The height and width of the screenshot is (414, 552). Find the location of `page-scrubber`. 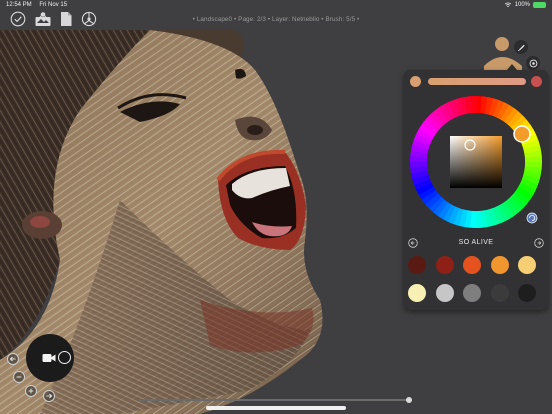

page-scrubber is located at coordinates (276, 400).